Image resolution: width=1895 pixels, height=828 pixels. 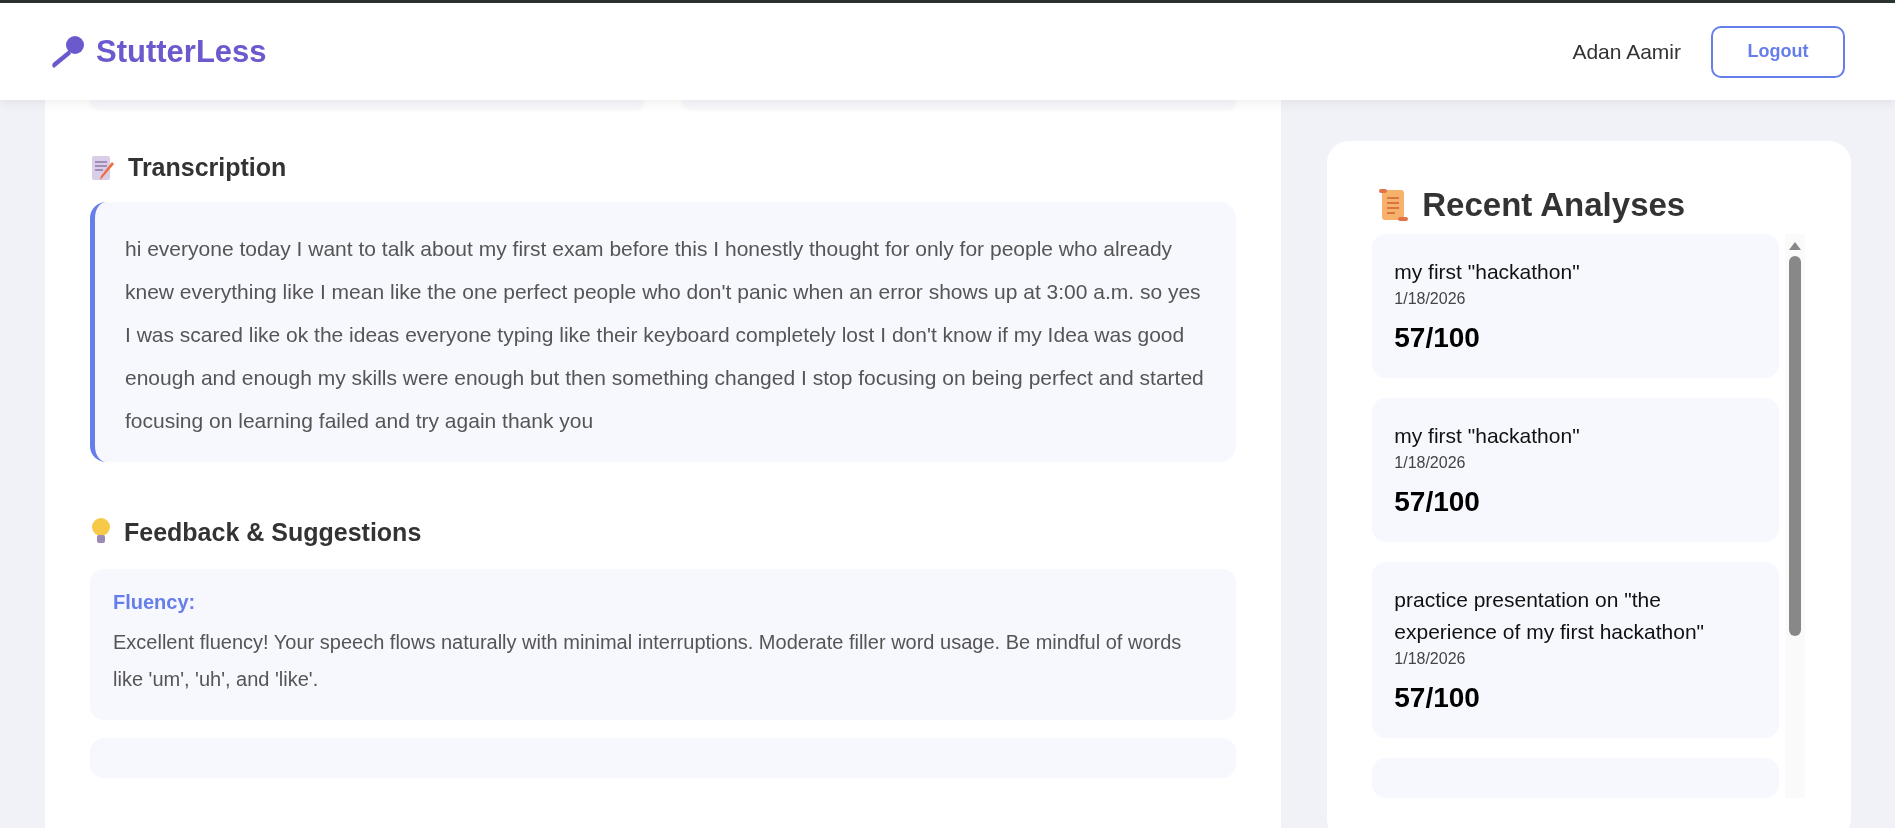 What do you see at coordinates (1554, 205) in the screenshot?
I see `panel-title: Recent Analyses` at bounding box center [1554, 205].